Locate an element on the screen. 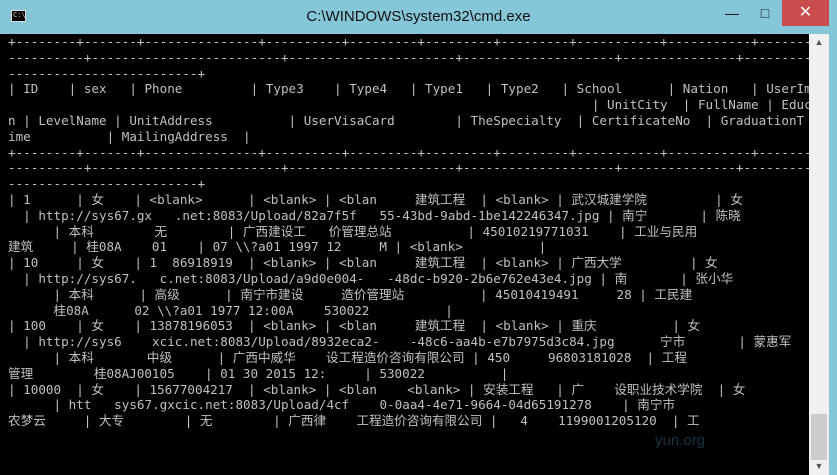 This screenshot has width=837, height=475. close-button: ✕ is located at coordinates (805, 13).